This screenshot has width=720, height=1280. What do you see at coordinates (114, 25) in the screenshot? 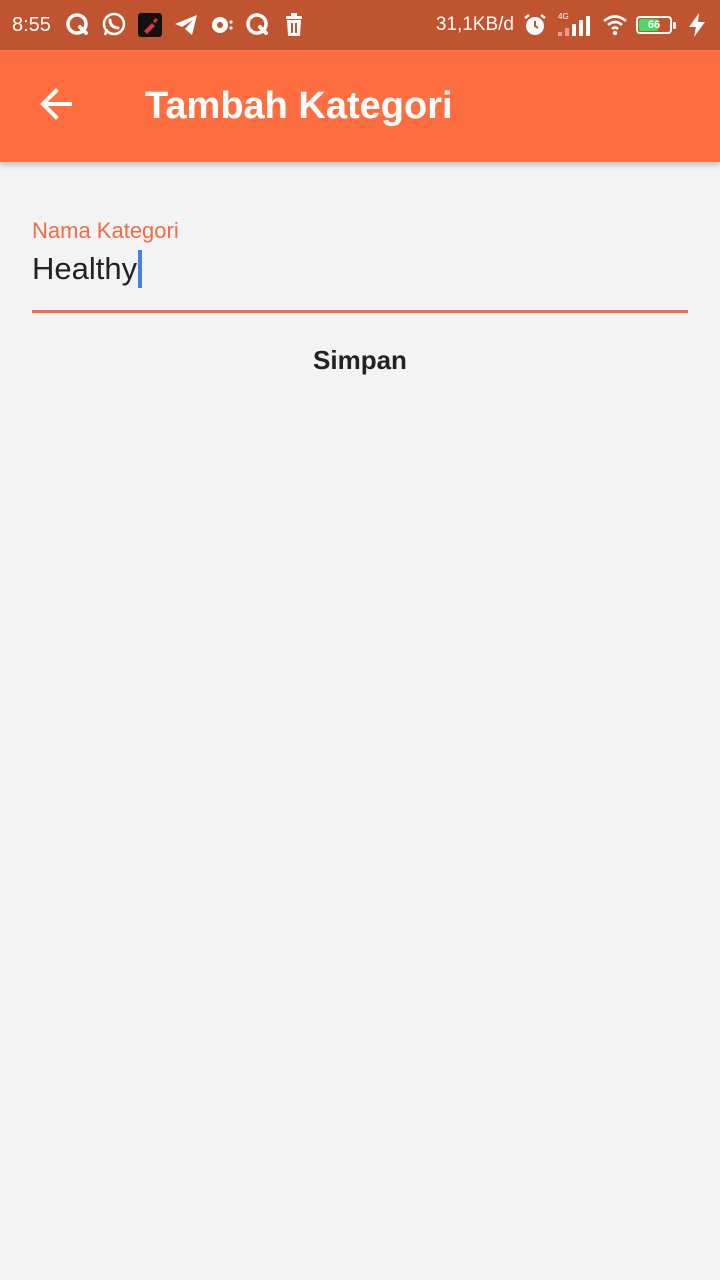
I see `whatsapp-icon` at bounding box center [114, 25].